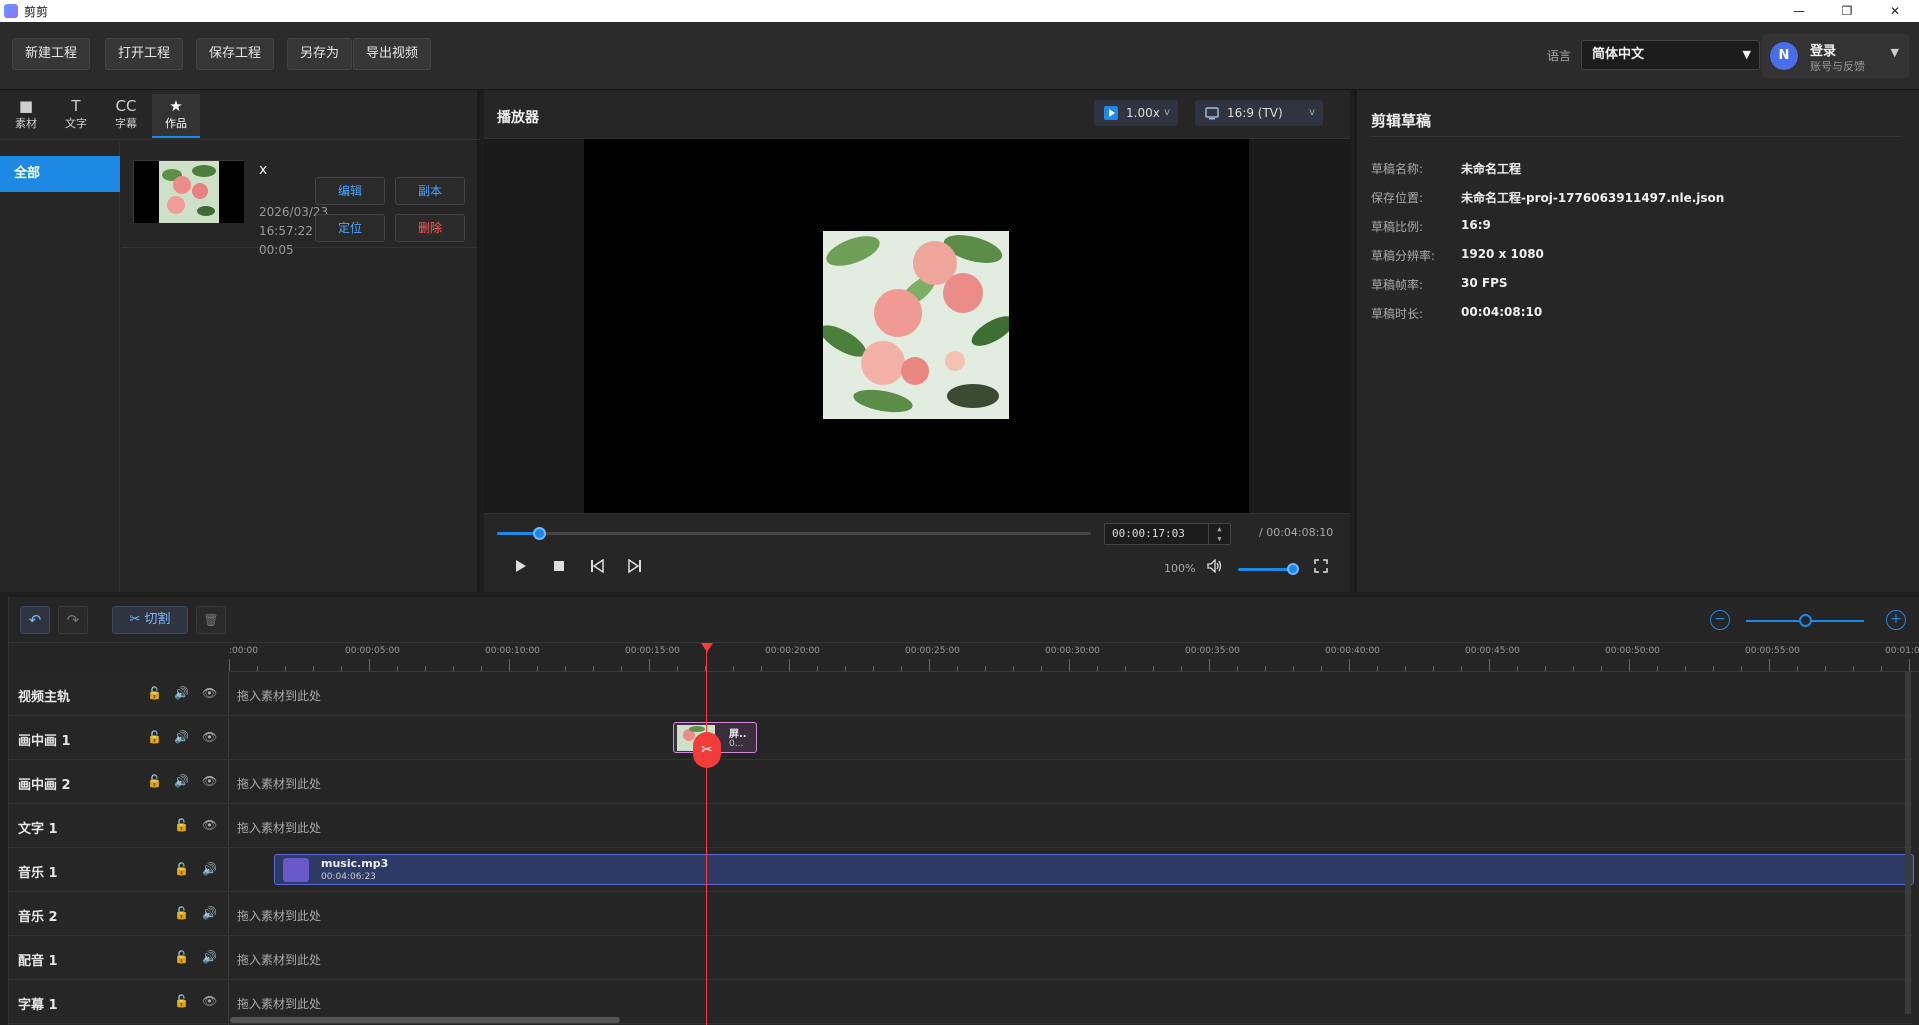 The width and height of the screenshot is (1919, 1025). Describe the element at coordinates (350, 228) in the screenshot. I see `locate-work-button: 定位` at that location.